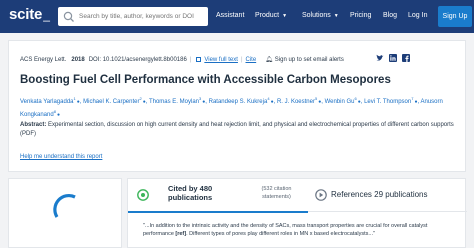  I want to click on references-count: References 29 publications, so click(379, 194).